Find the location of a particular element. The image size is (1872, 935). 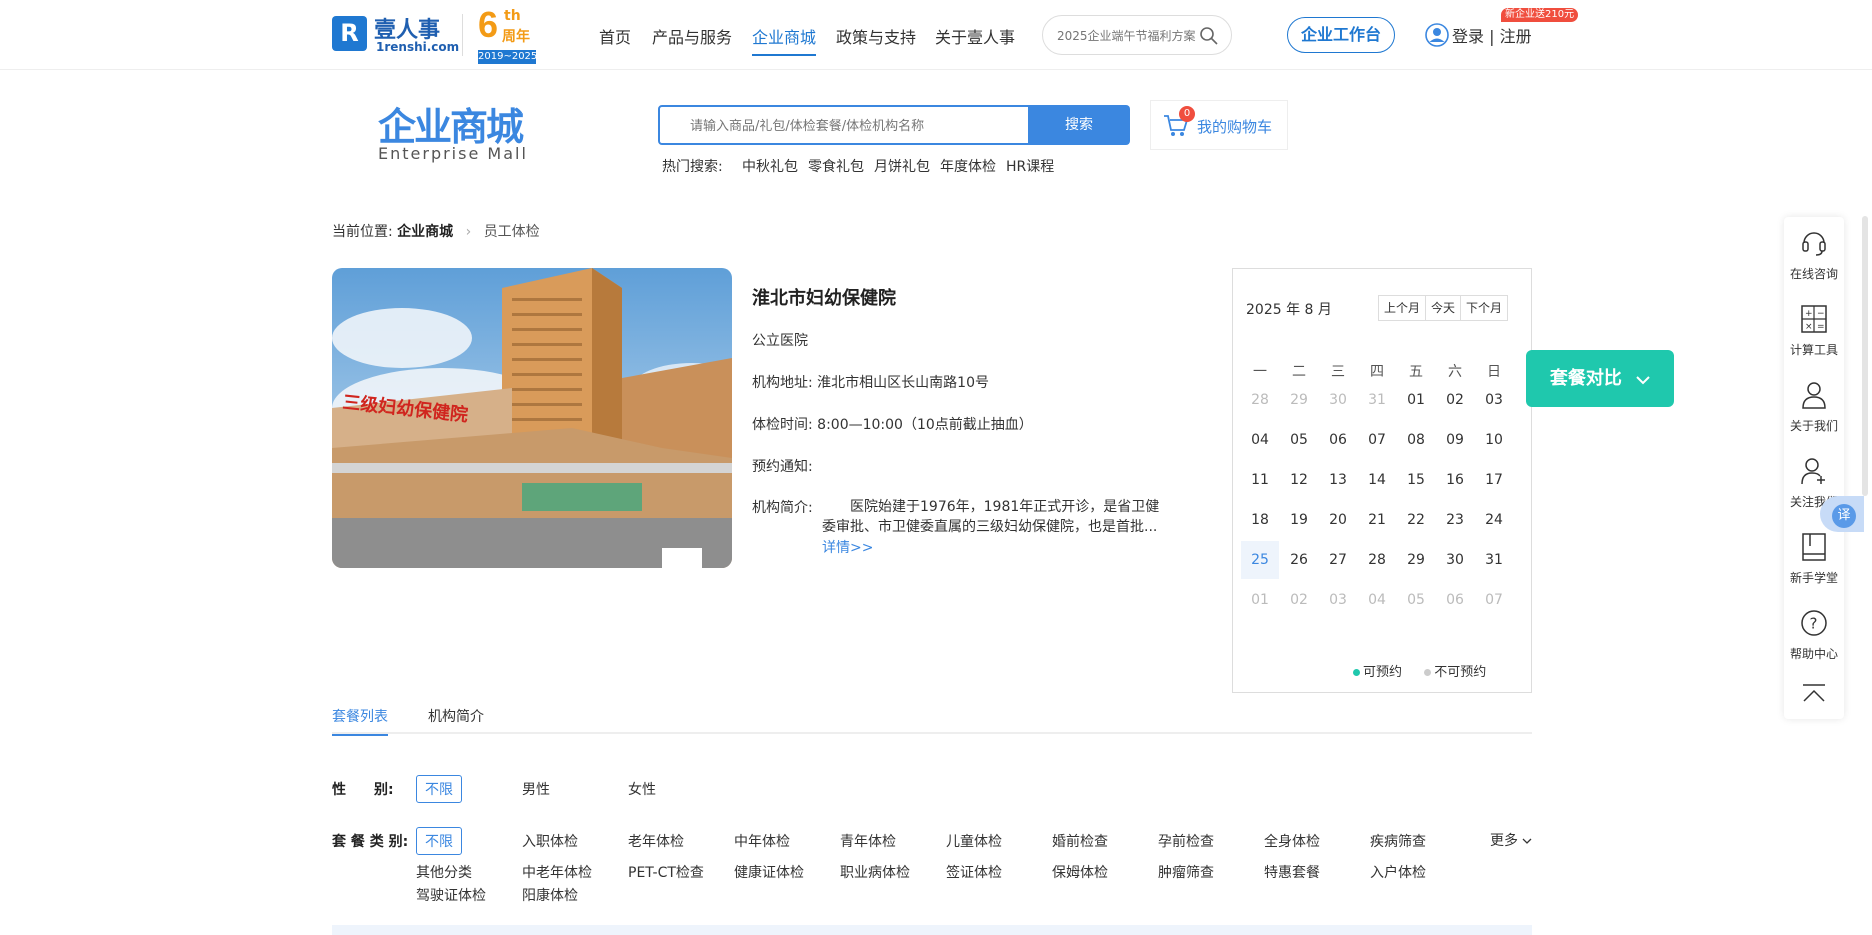

calendar-day: 02 is located at coordinates (1455, 400).